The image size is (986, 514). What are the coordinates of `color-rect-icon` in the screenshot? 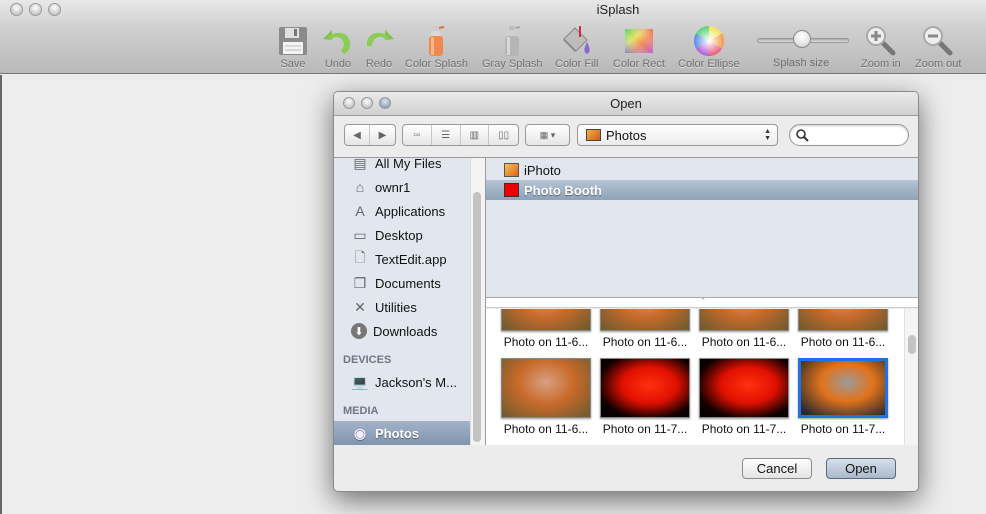 It's located at (639, 41).